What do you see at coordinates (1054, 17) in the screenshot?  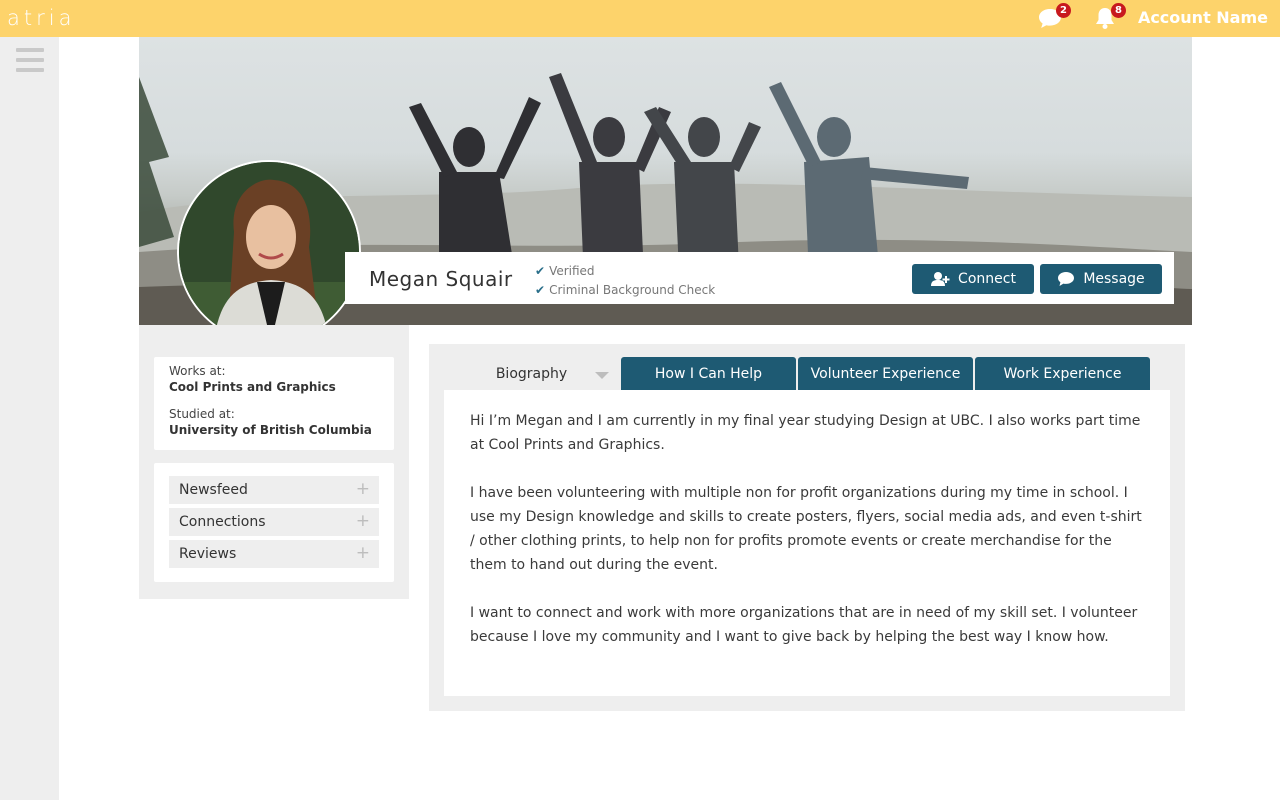 I see `messages-button: 2` at bounding box center [1054, 17].